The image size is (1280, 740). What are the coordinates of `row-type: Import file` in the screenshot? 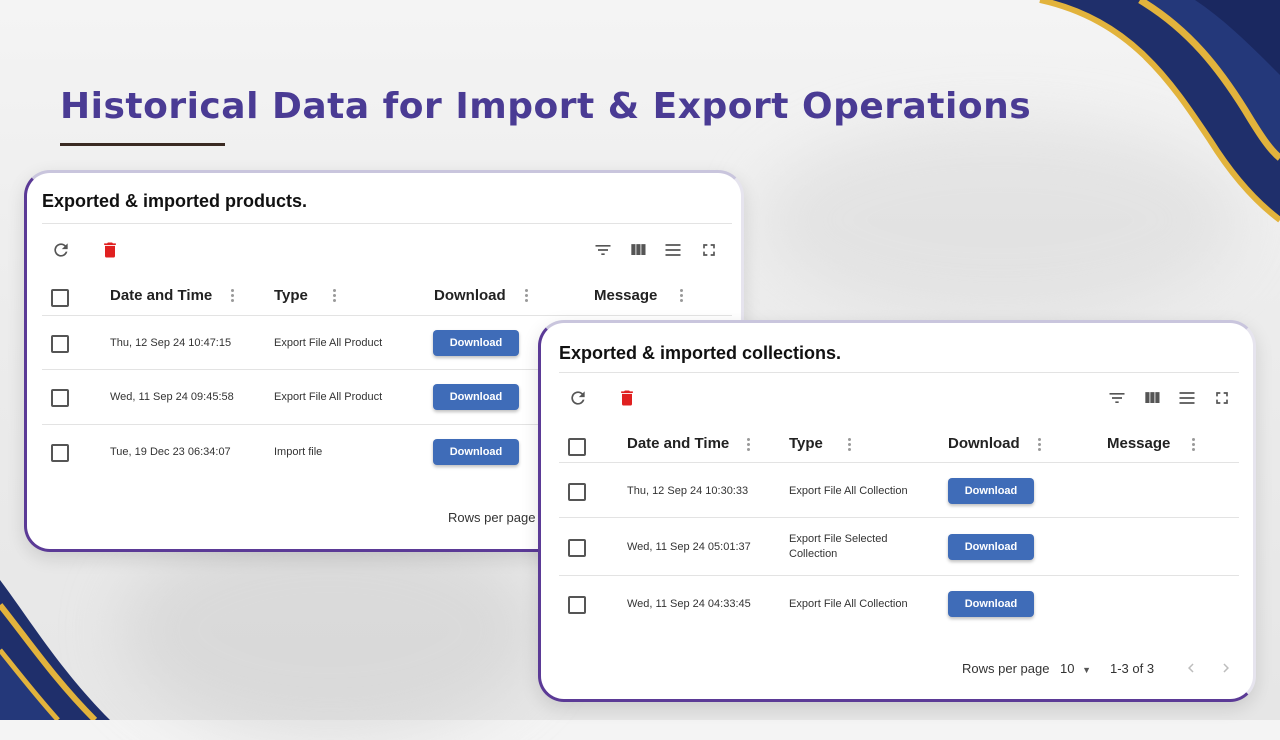 It's located at (298, 452).